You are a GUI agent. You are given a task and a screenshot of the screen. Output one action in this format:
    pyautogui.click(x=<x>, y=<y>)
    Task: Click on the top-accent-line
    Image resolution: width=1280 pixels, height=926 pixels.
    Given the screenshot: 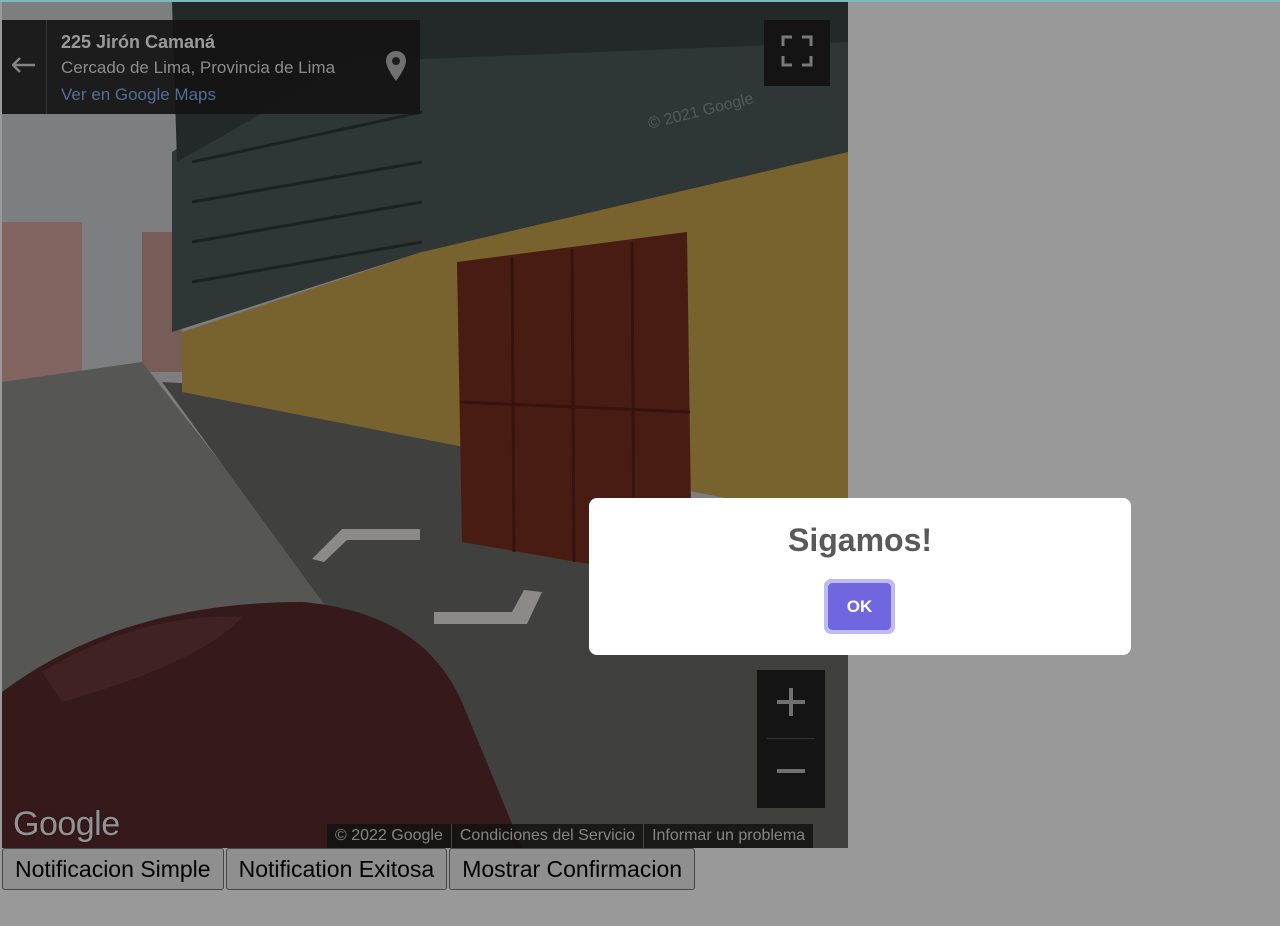 What is the action you would take?
    pyautogui.click(x=640, y=1)
    